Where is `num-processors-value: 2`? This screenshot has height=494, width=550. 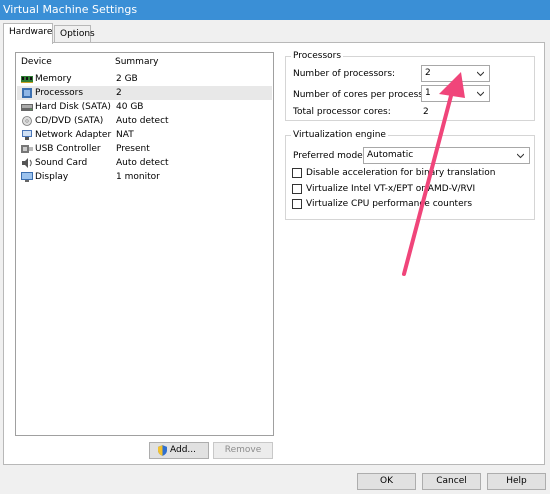 num-processors-value: 2 is located at coordinates (428, 73).